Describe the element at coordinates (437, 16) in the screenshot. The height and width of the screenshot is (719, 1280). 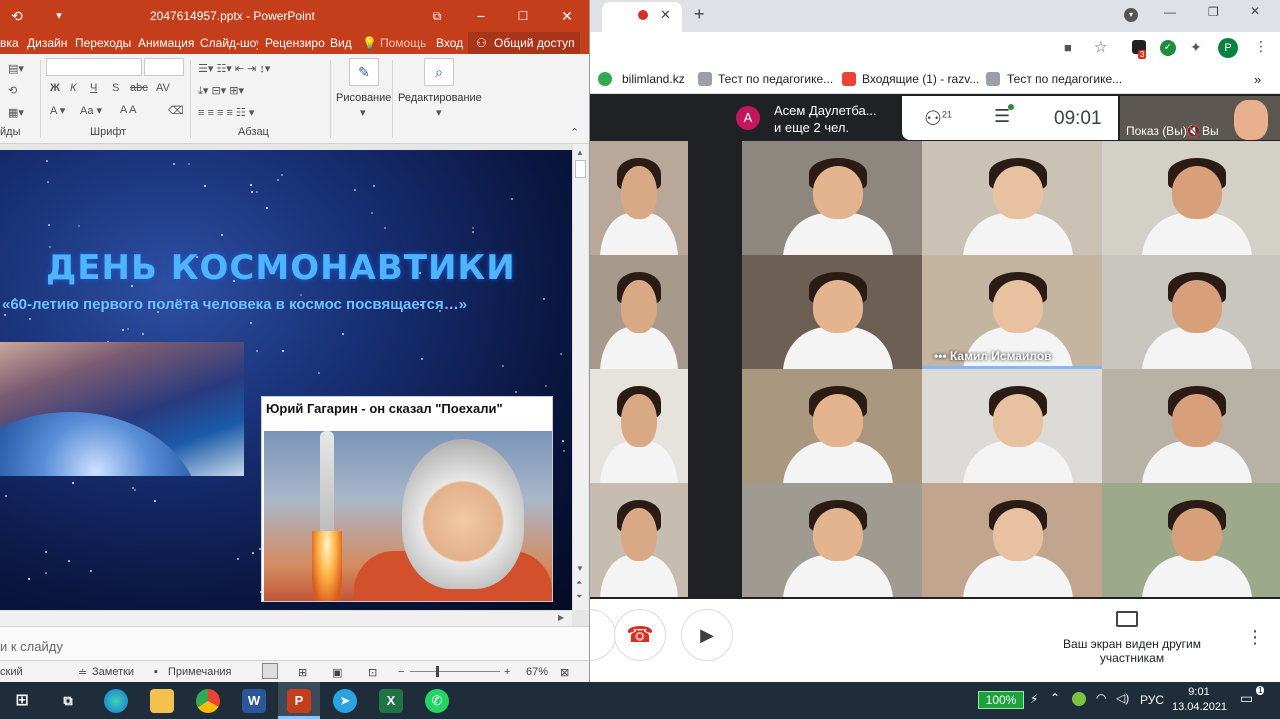
I see `ribbon-display-icon: ⧉` at that location.